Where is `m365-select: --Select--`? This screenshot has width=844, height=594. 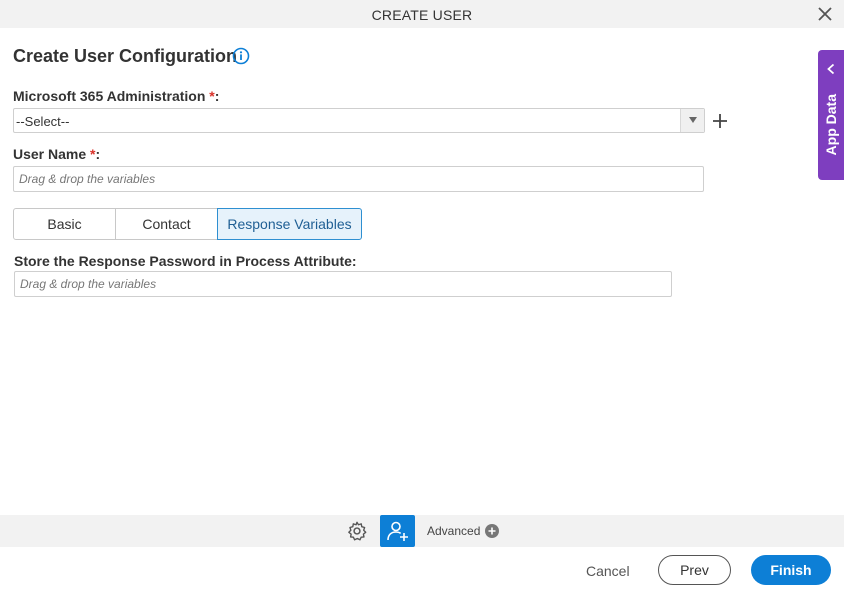
m365-select: --Select-- is located at coordinates (359, 120).